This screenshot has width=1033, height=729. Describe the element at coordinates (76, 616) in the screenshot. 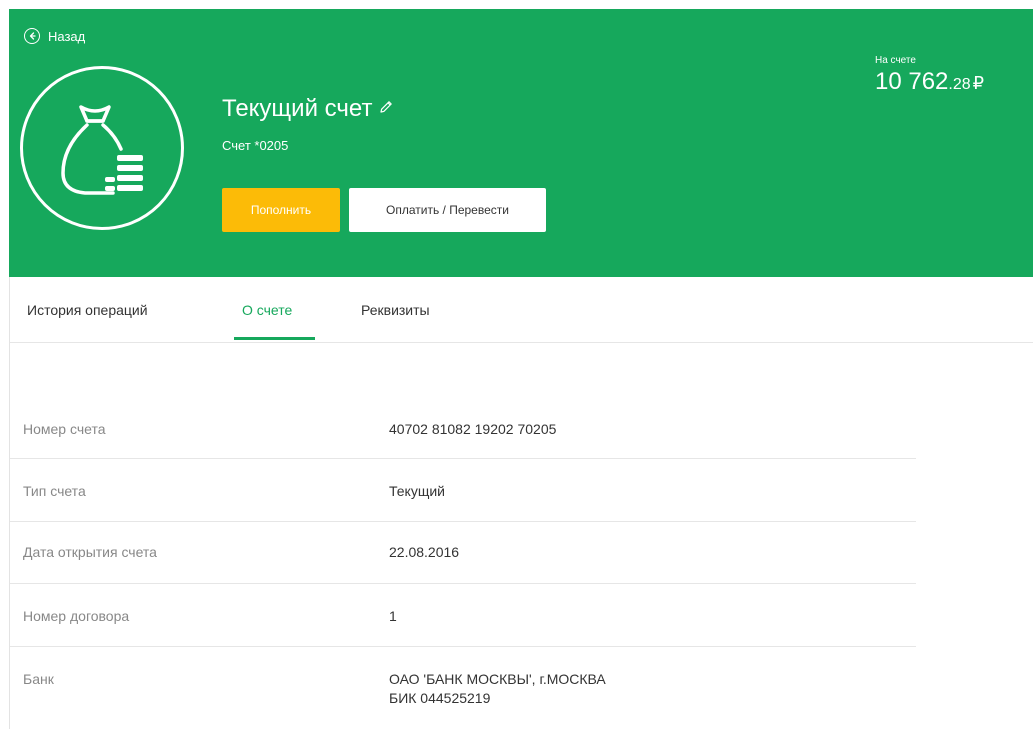

I see `detail-label: Номер договора` at that location.